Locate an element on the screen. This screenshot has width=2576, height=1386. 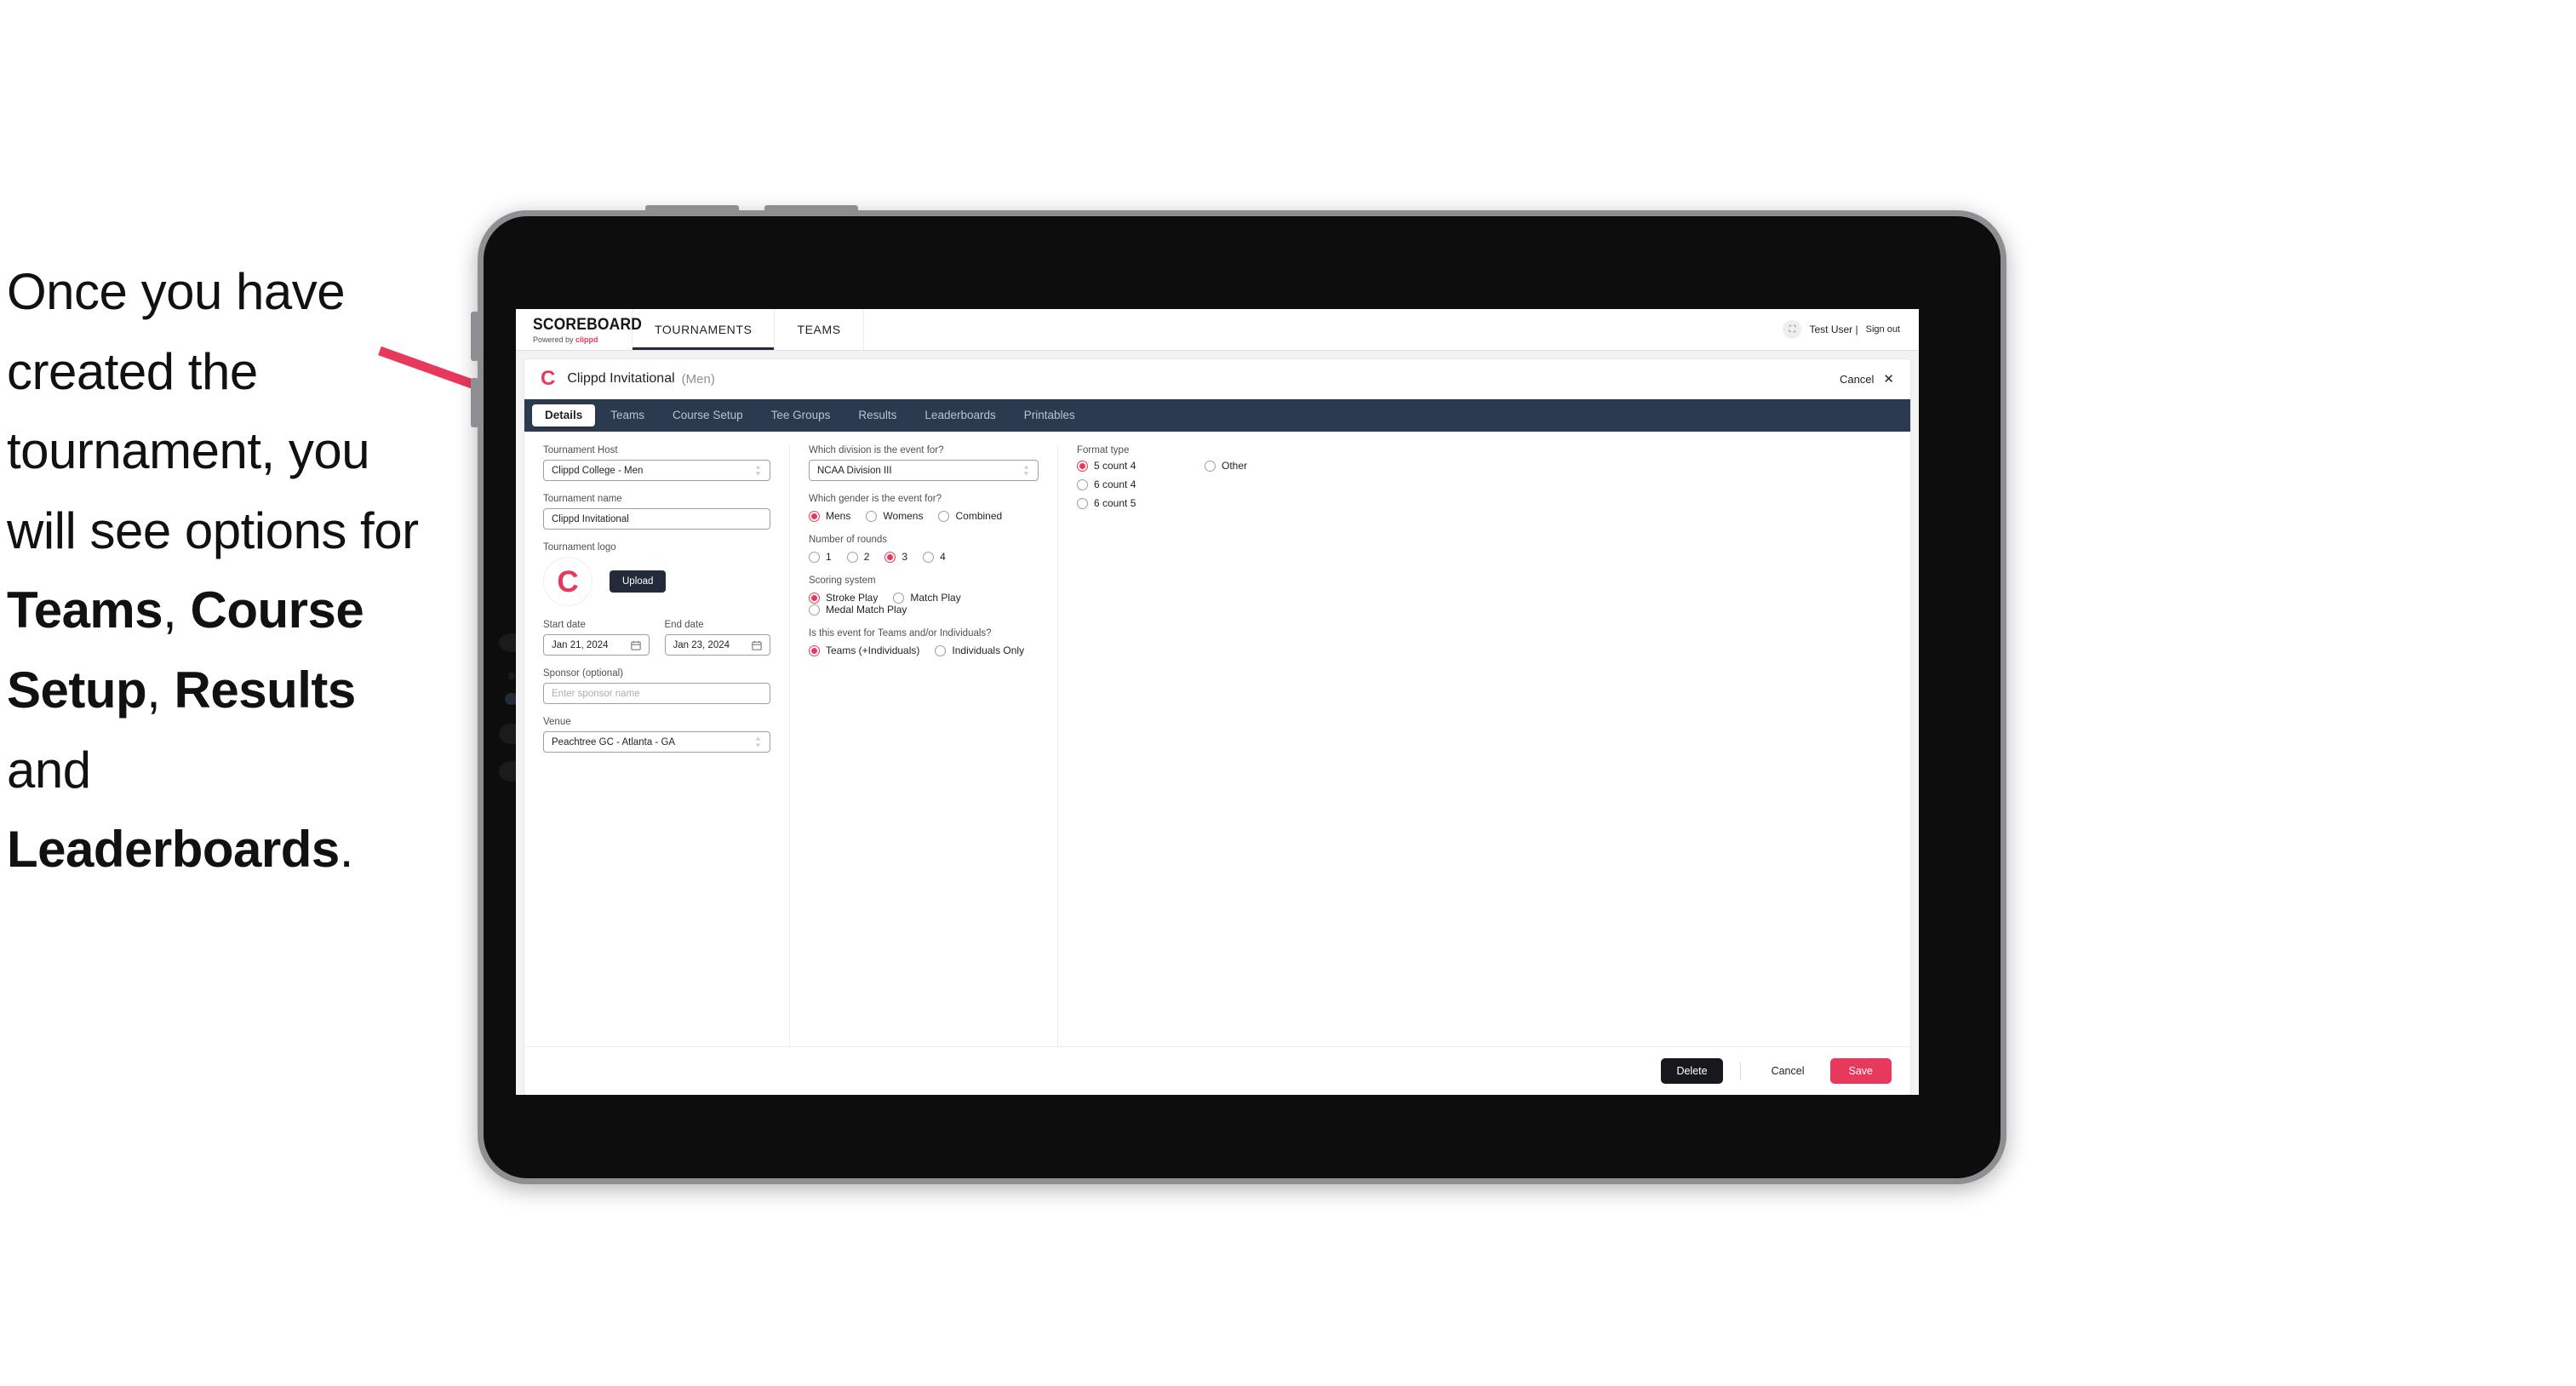
field-group-venue: Venue Peachtree GC - Atlanta - GA is located at coordinates (657, 735).